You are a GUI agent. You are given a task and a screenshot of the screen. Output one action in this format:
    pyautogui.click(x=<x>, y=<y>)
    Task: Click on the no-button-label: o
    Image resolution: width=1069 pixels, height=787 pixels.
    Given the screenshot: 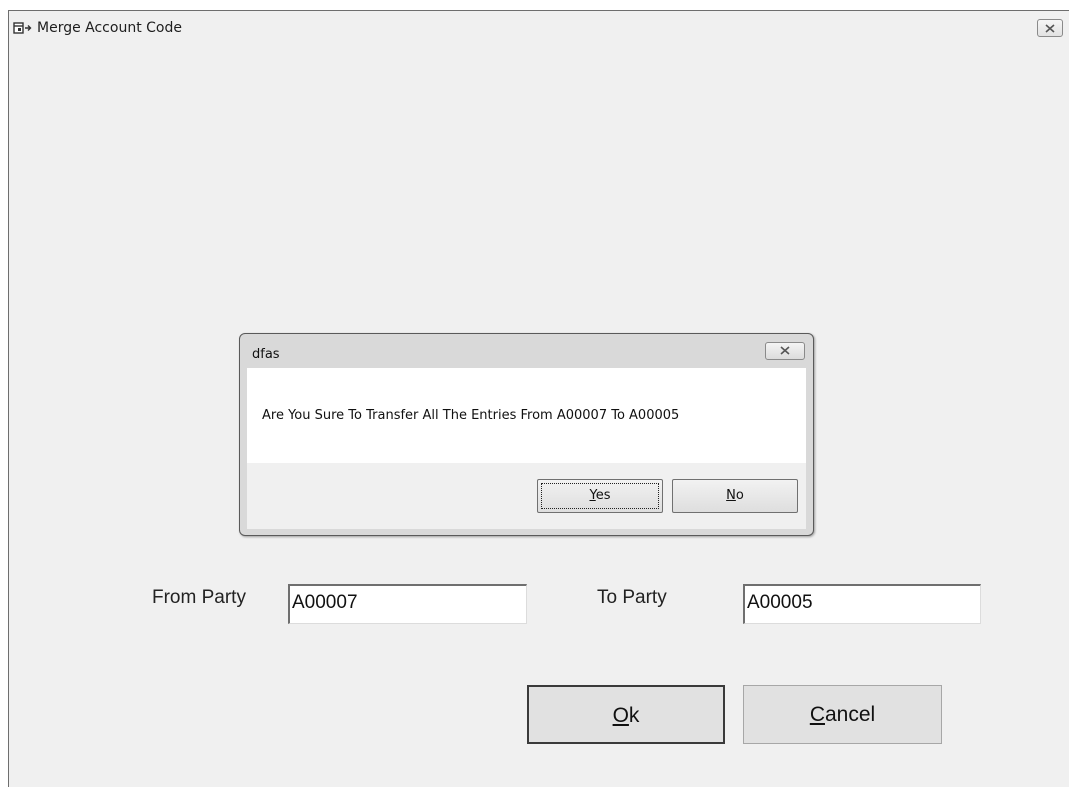 What is the action you would take?
    pyautogui.click(x=739, y=495)
    